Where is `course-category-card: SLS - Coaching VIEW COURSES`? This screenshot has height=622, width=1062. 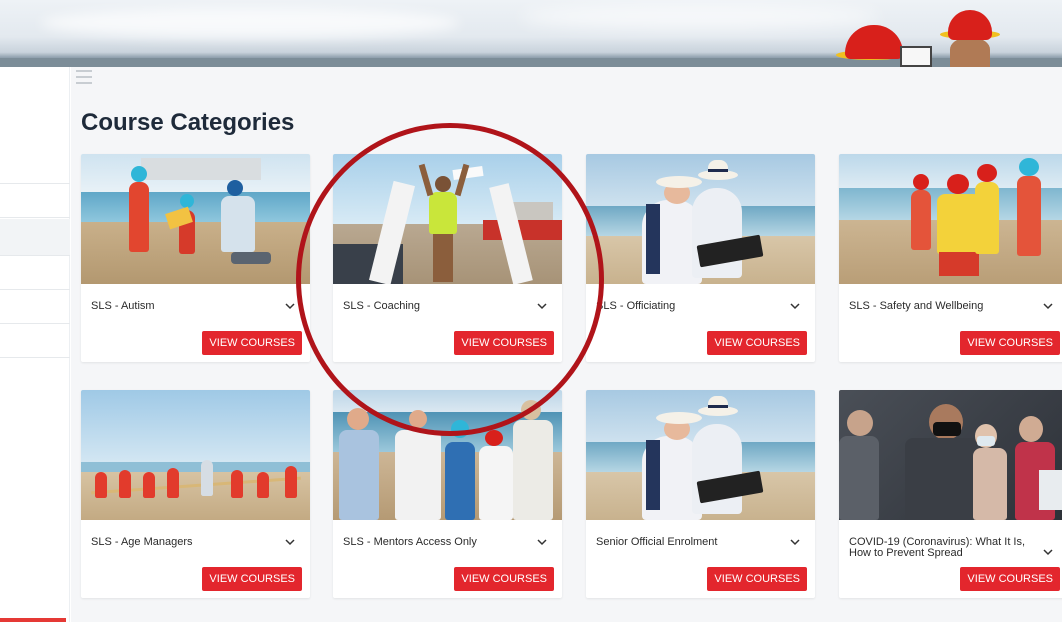
course-category-card: SLS - Coaching VIEW COURSES is located at coordinates (447, 258).